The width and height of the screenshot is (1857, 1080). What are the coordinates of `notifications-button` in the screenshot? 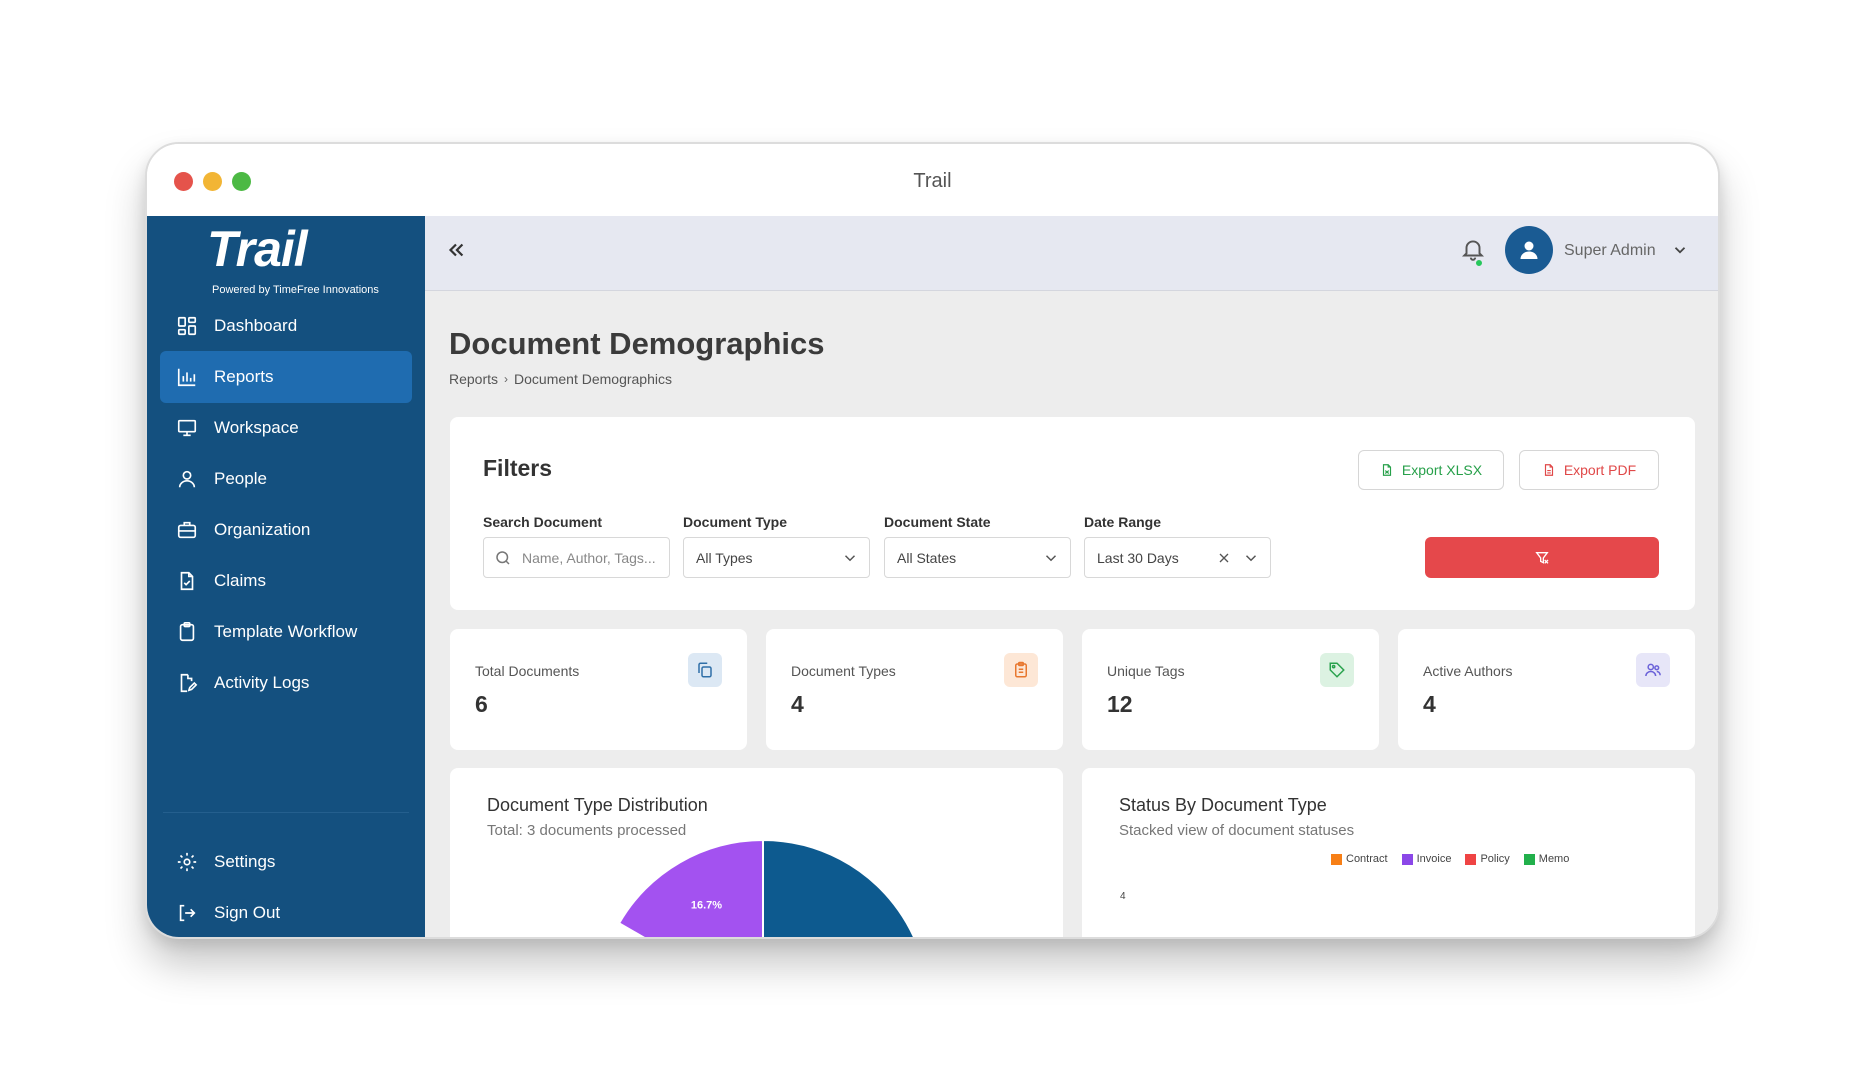 It's located at (1475, 252).